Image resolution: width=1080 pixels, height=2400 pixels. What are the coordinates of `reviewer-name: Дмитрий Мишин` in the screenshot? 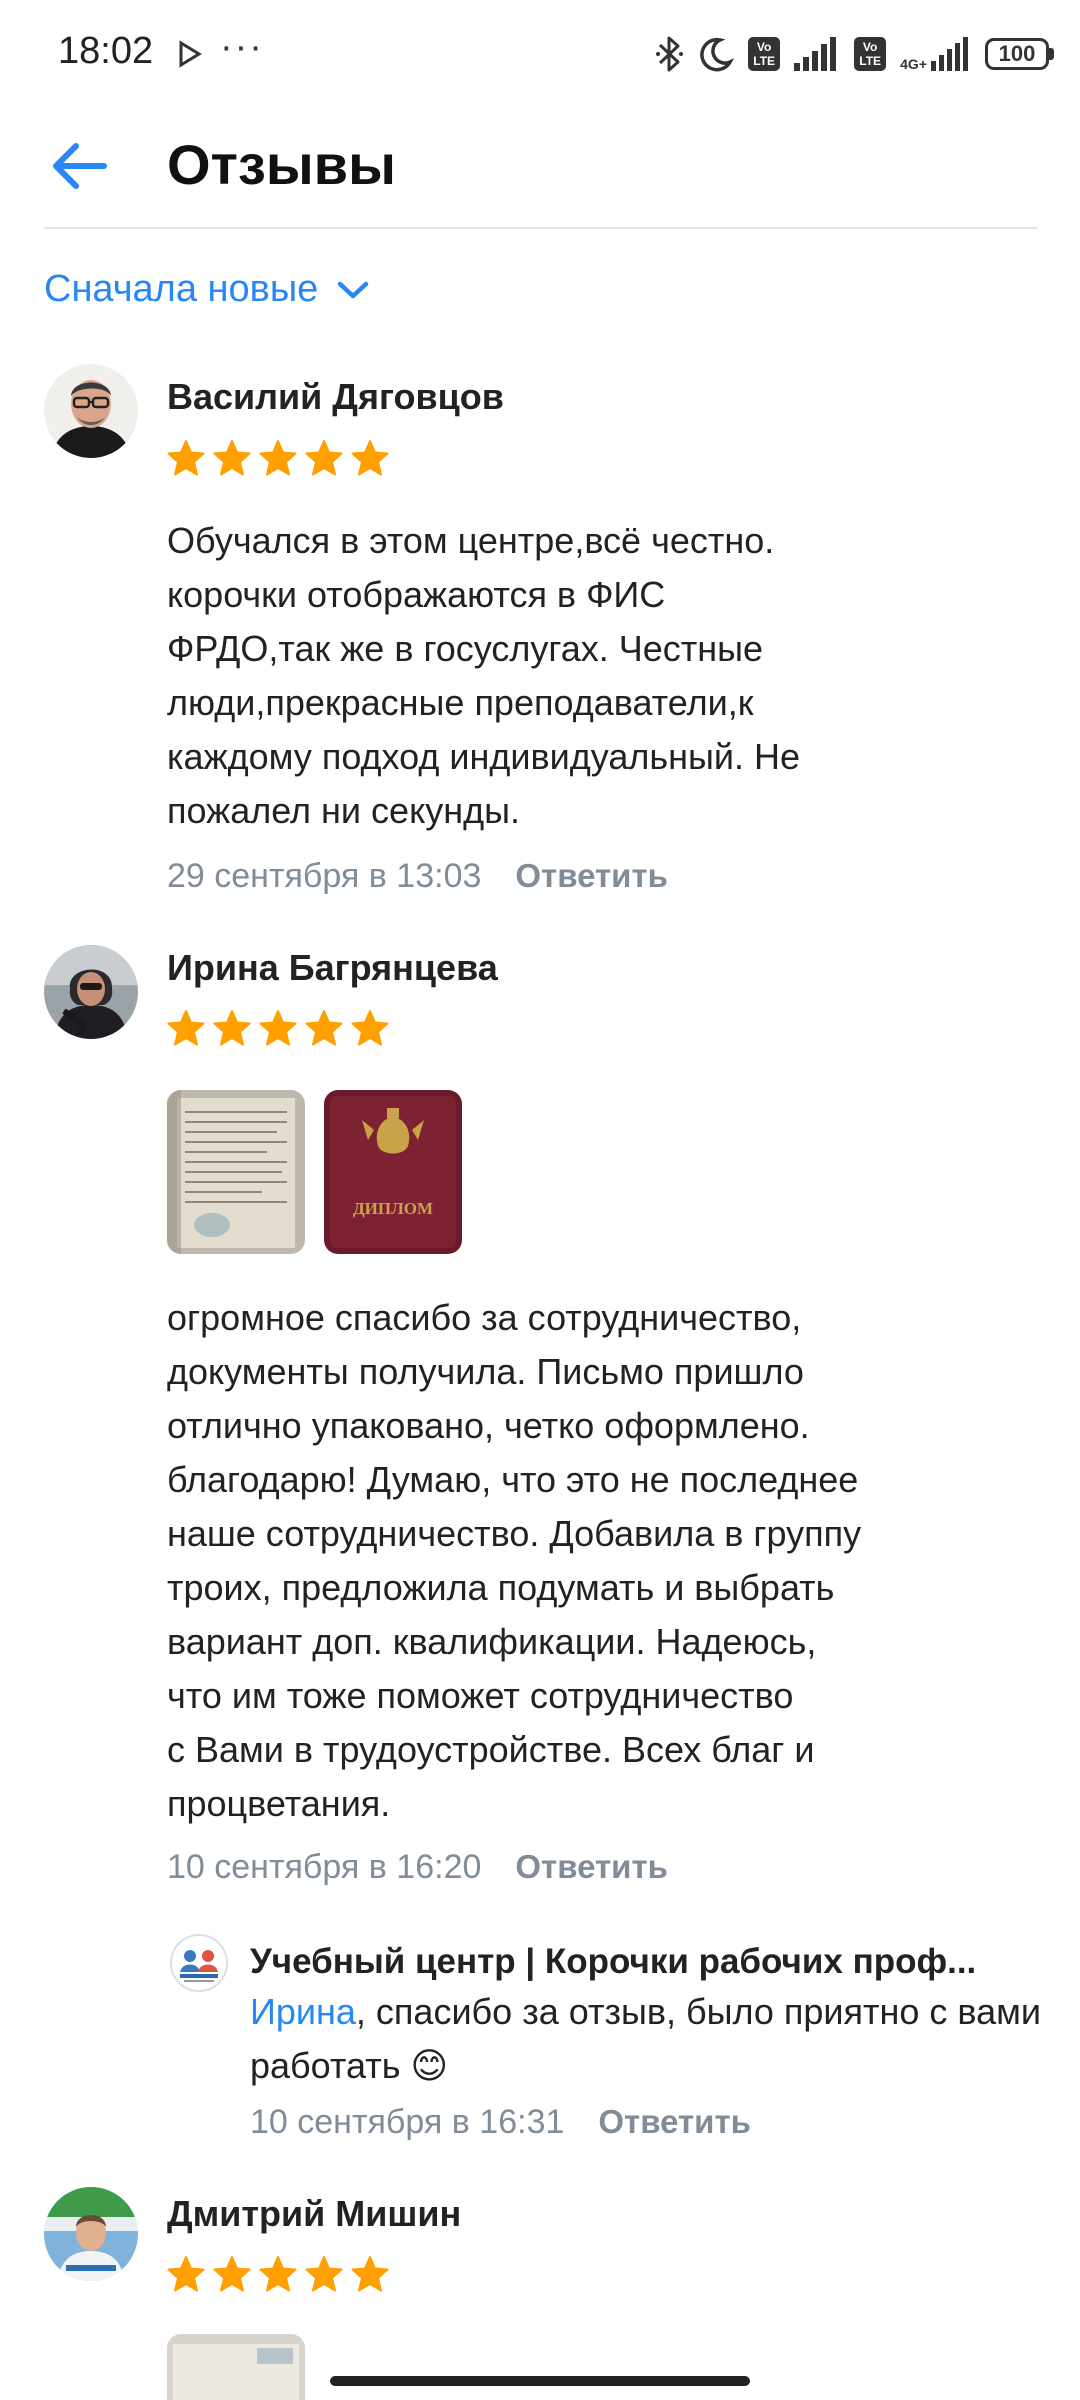 It's located at (314, 2214).